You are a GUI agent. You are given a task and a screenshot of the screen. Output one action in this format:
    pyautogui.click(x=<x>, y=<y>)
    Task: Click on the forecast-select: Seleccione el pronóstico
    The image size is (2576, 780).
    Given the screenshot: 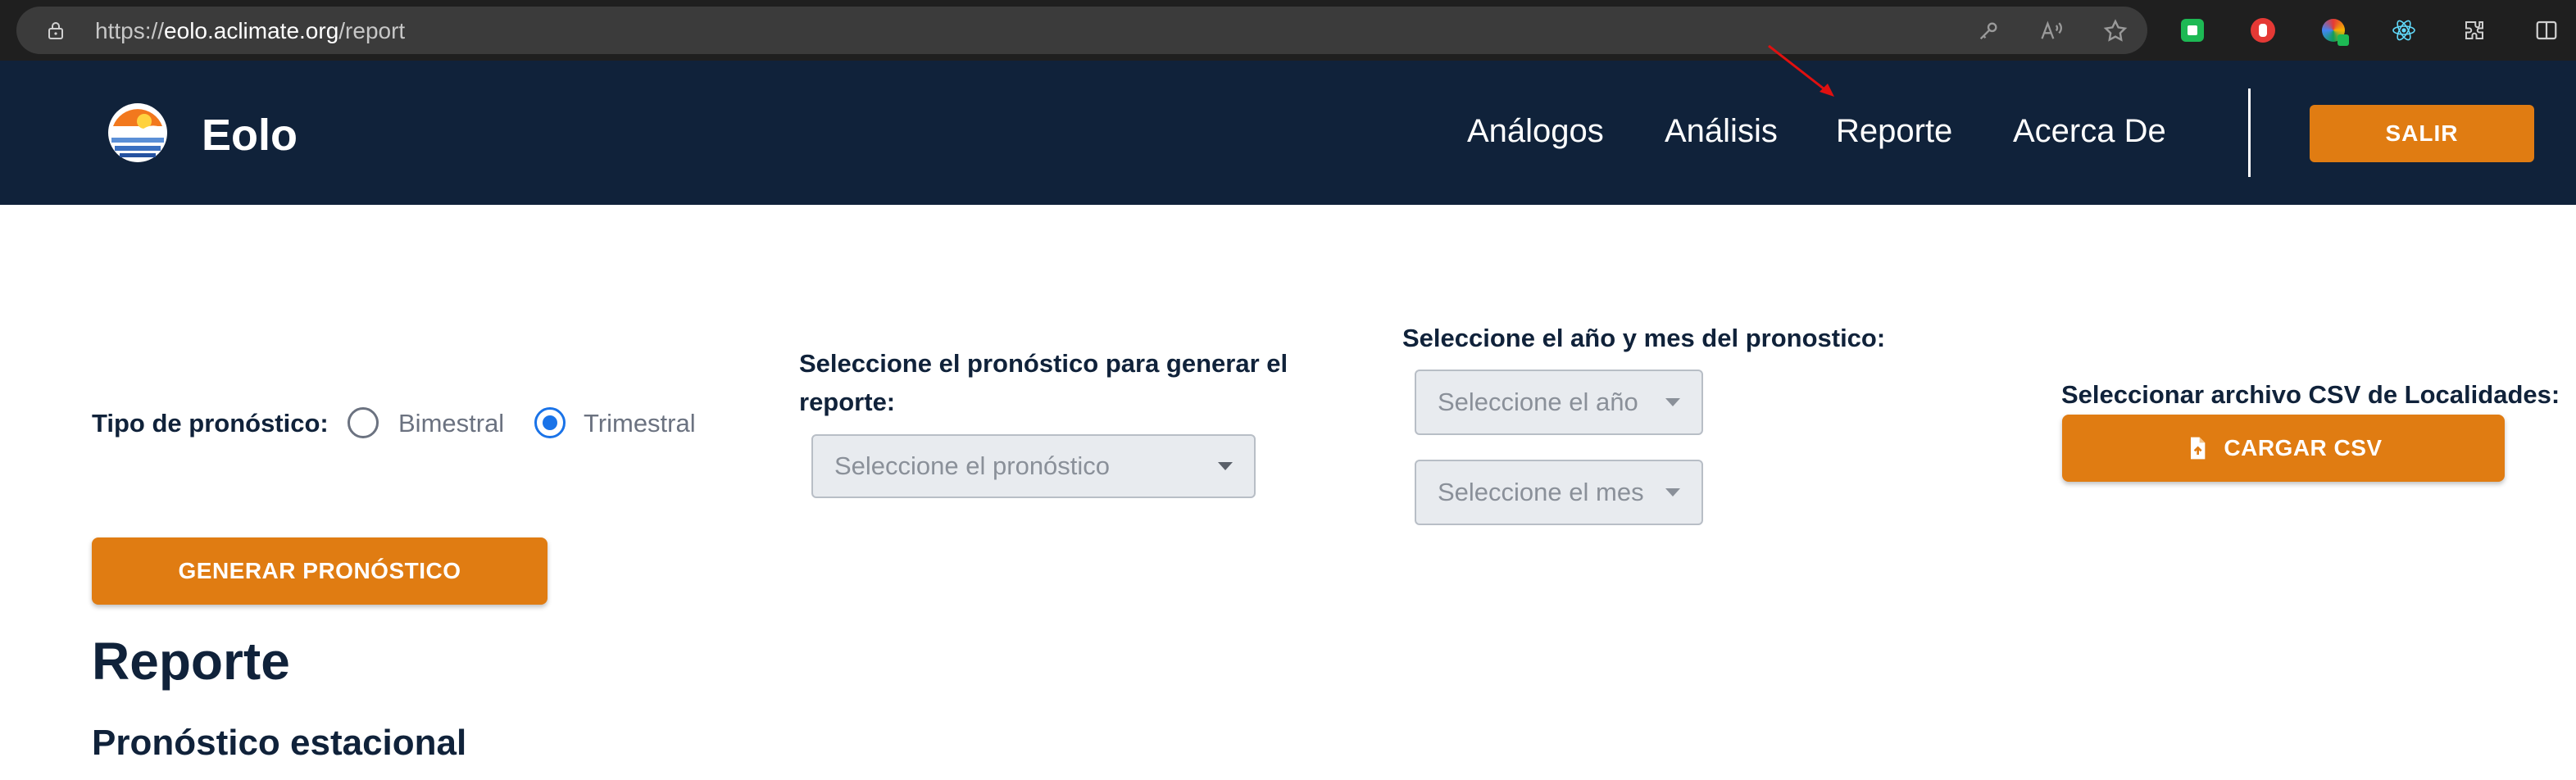 What is the action you would take?
    pyautogui.click(x=1033, y=466)
    